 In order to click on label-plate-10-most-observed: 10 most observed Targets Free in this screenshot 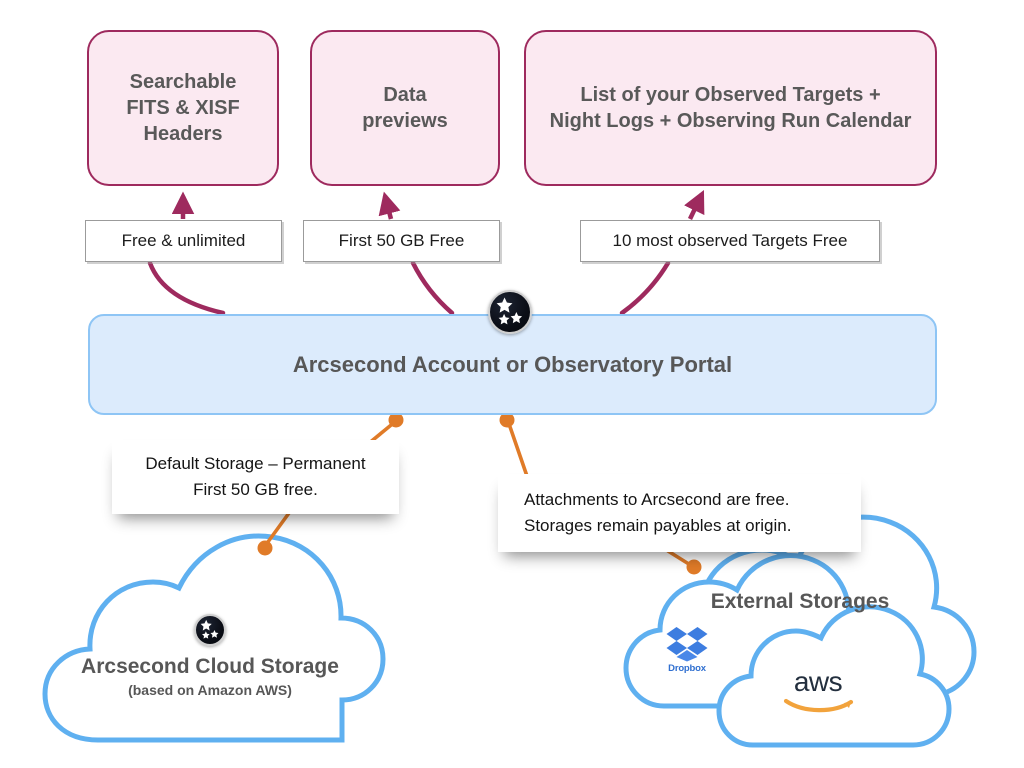, I will do `click(730, 241)`.